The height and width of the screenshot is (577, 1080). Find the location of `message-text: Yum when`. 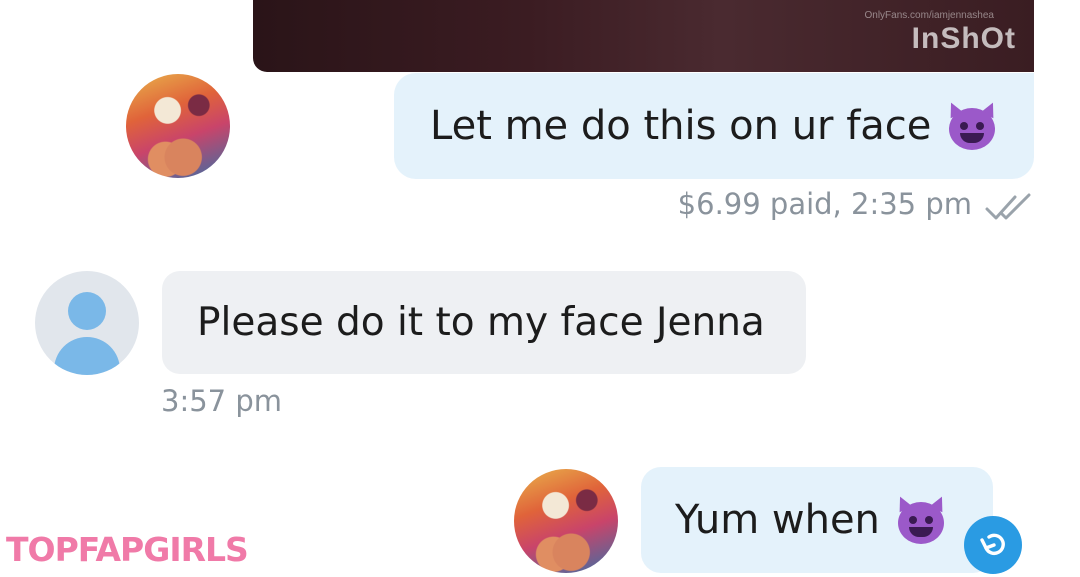

message-text: Yum when is located at coordinates (777, 520).